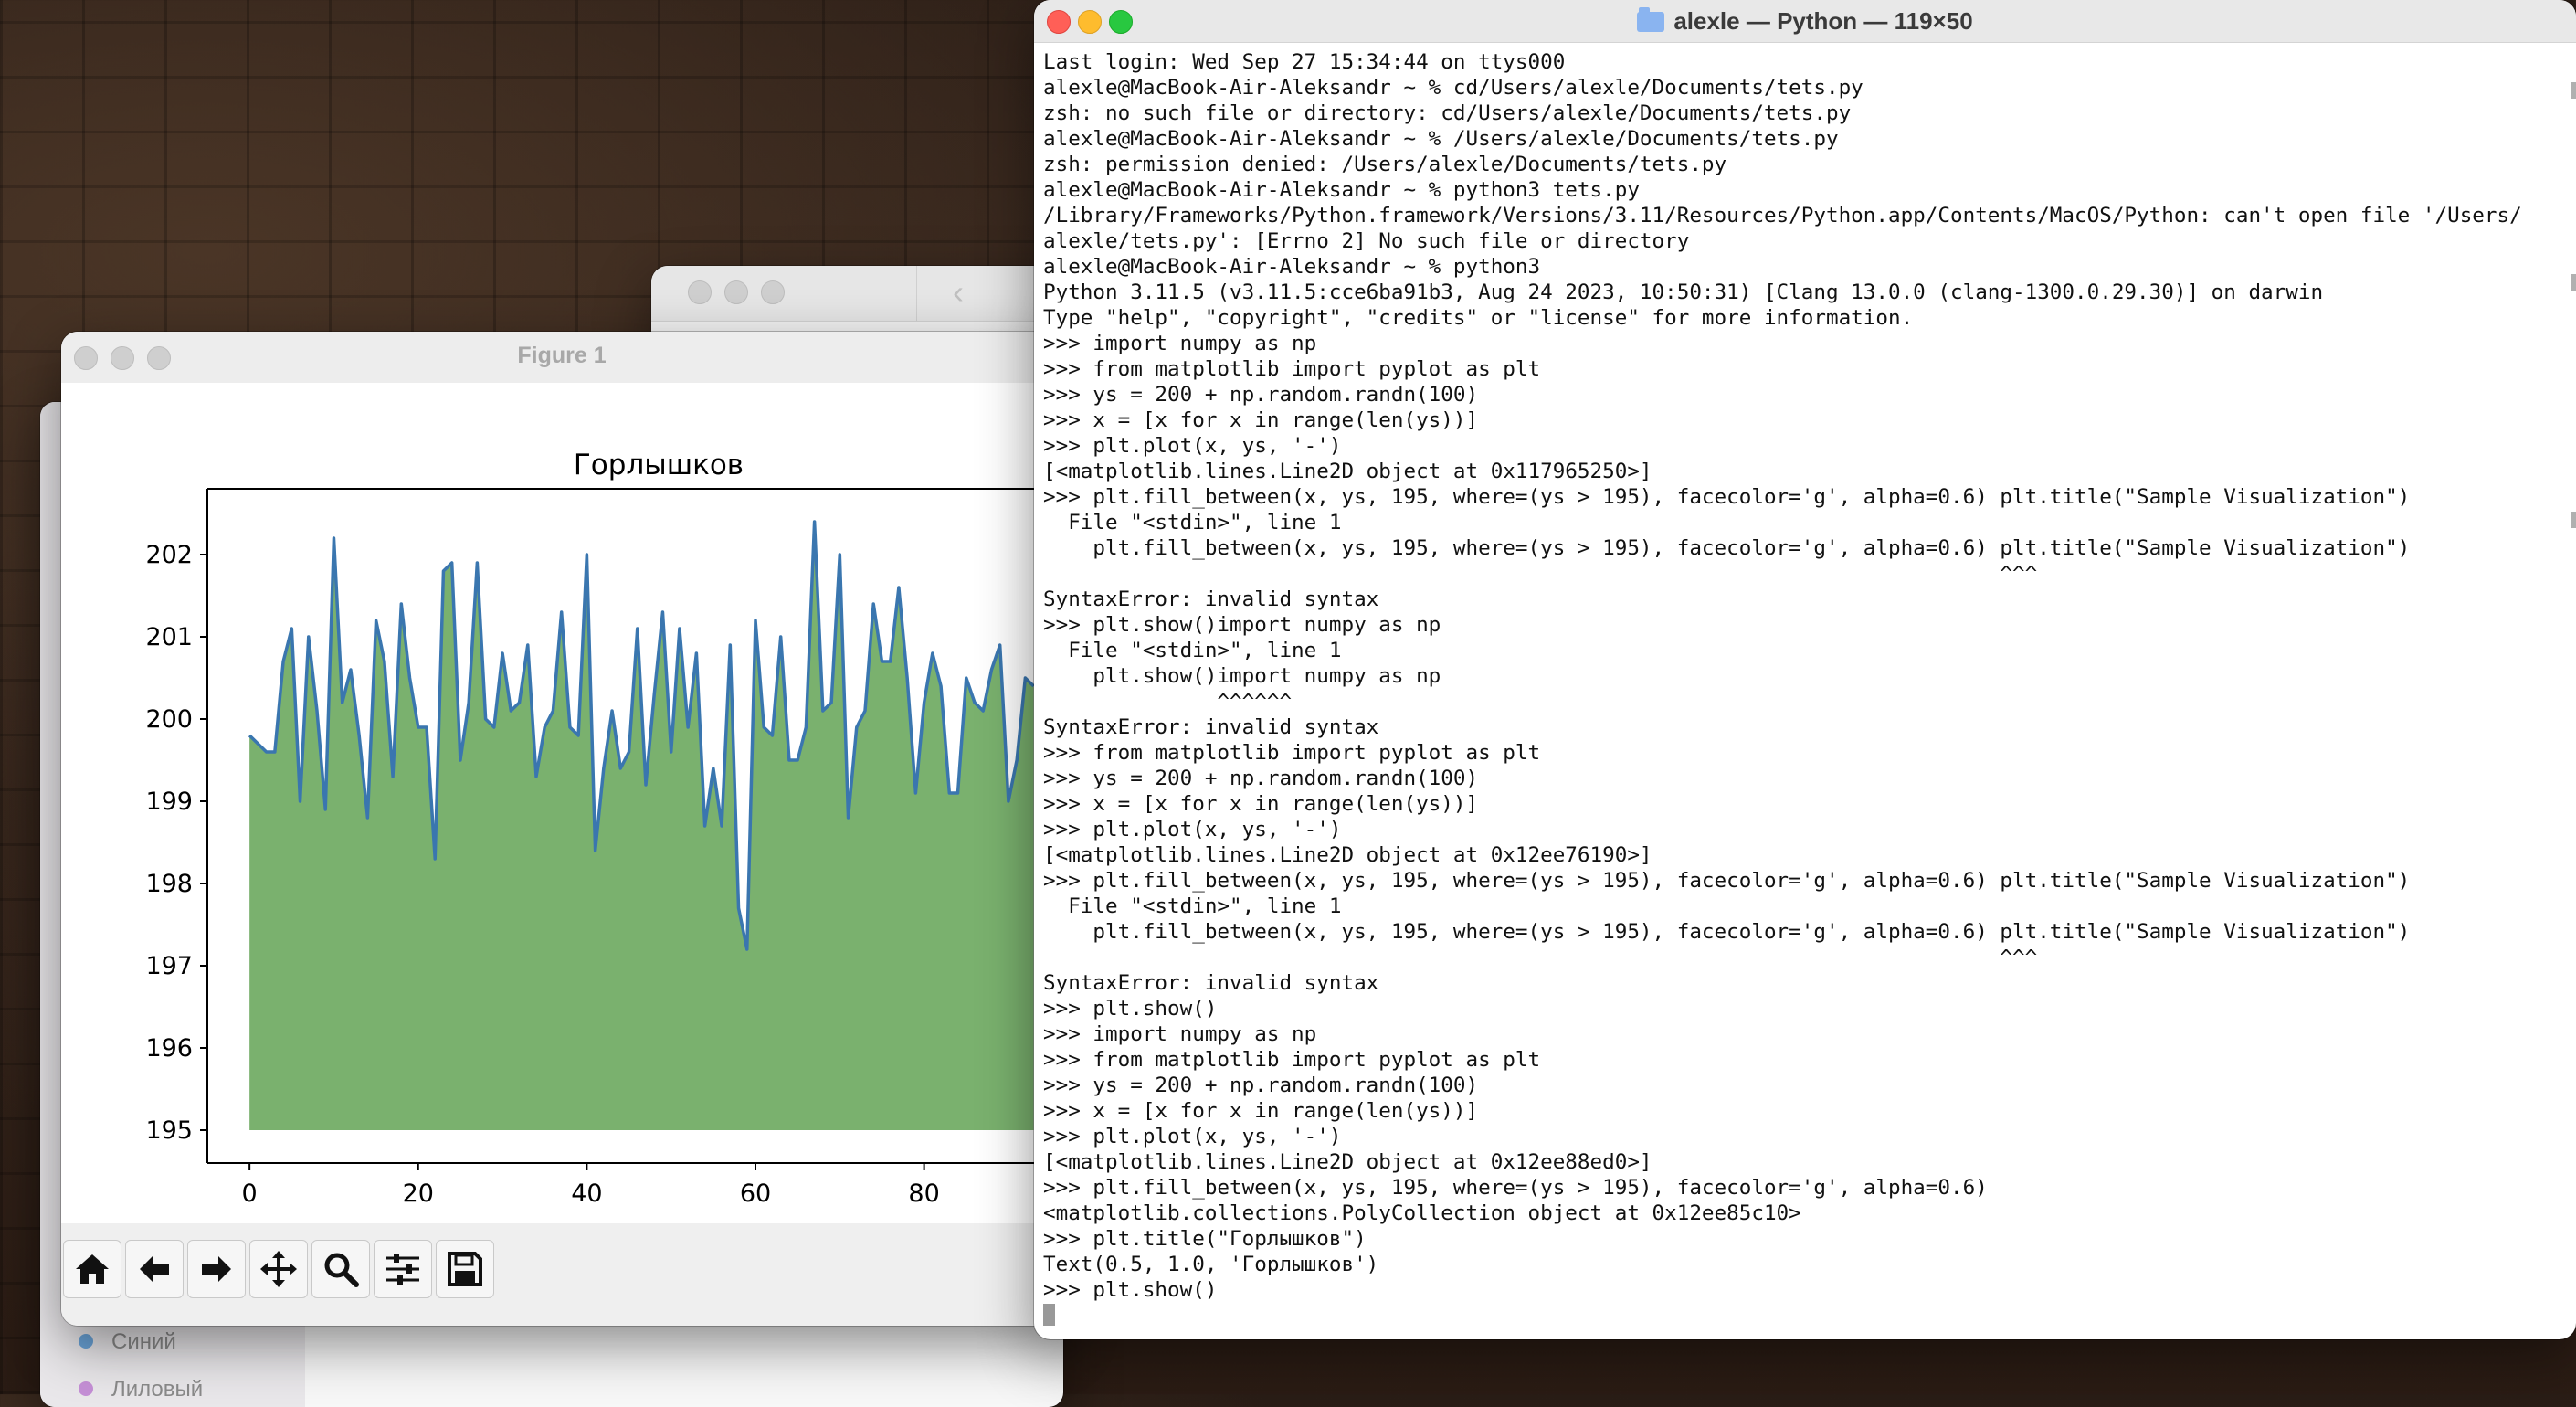 The width and height of the screenshot is (2576, 1407). Describe the element at coordinates (1049, 1315) in the screenshot. I see `text-cursor` at that location.